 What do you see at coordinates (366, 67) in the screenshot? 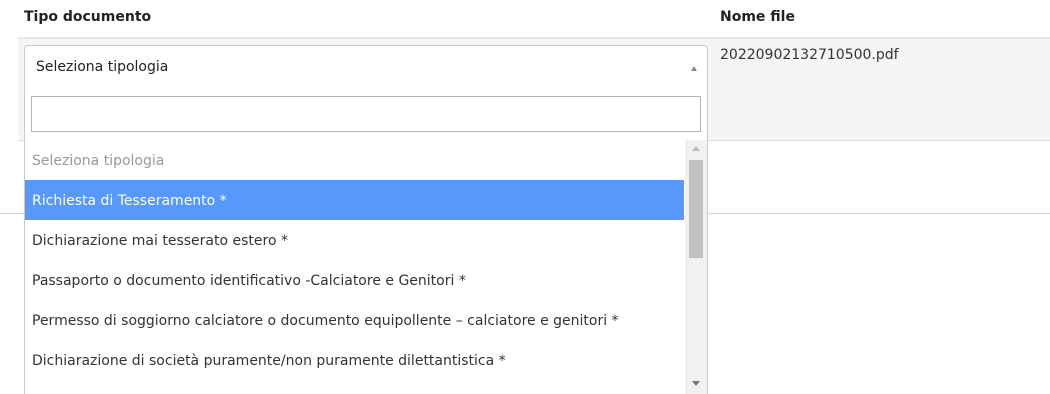
I see `document-type-select: Seleziona tipologia` at bounding box center [366, 67].